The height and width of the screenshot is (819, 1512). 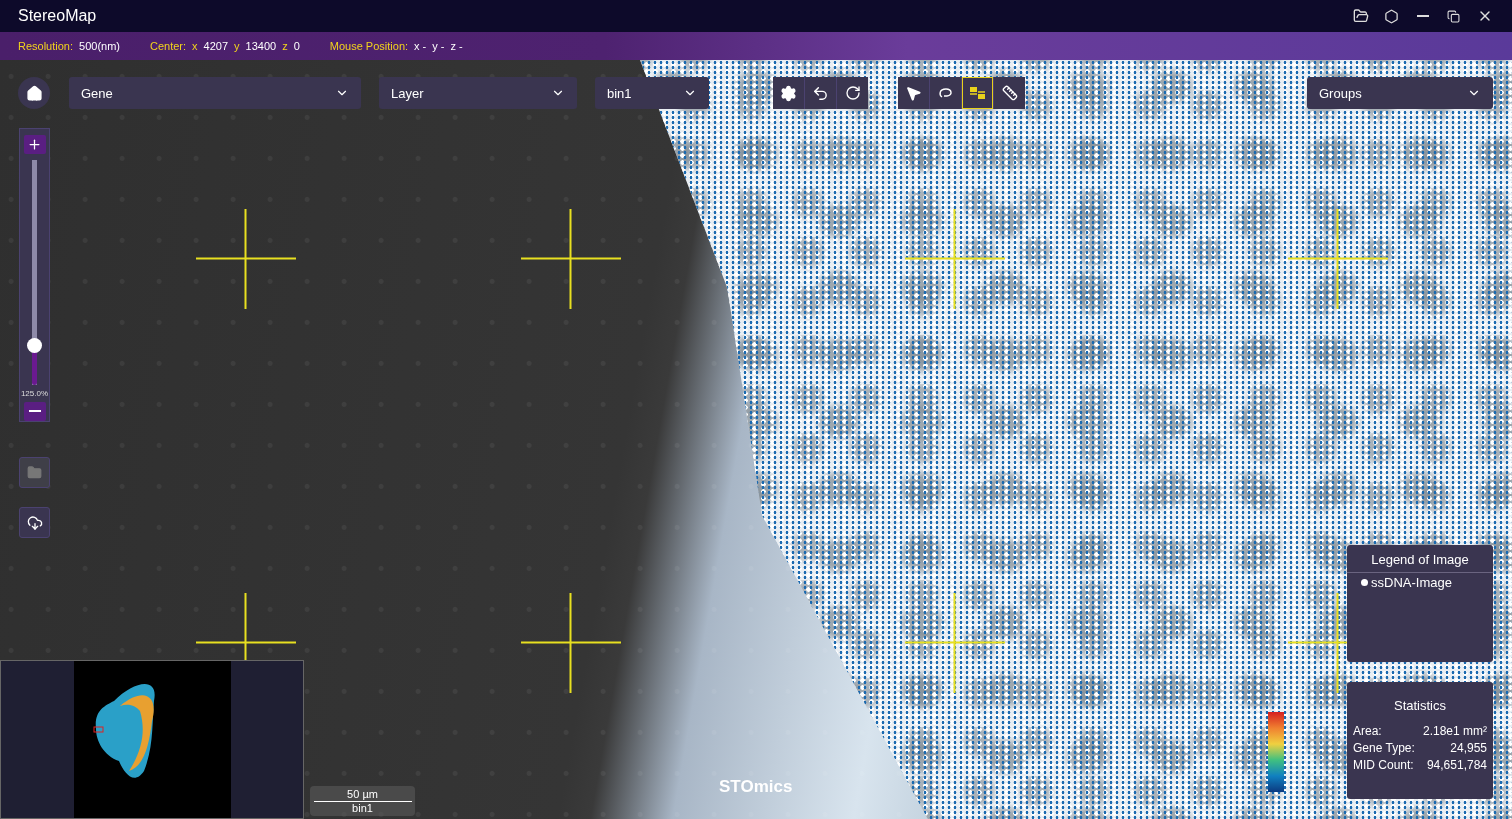 What do you see at coordinates (261, 46) in the screenshot?
I see `info-value: 13400` at bounding box center [261, 46].